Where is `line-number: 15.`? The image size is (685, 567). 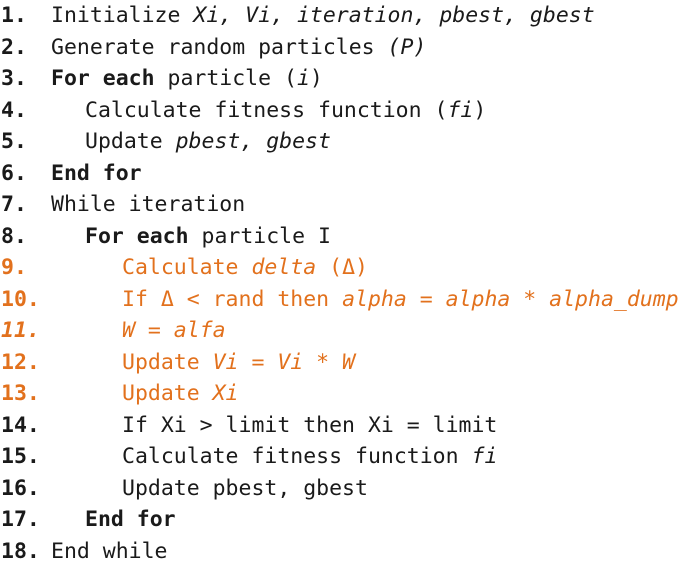
line-number: 15. is located at coordinates (20, 456).